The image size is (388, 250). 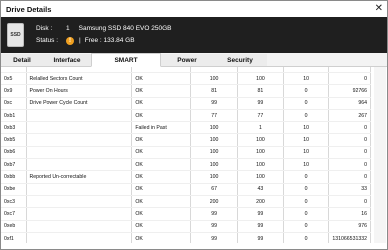 What do you see at coordinates (186, 165) in the screenshot?
I see `table-row: 0xb7 OK 100 100 10 0` at bounding box center [186, 165].